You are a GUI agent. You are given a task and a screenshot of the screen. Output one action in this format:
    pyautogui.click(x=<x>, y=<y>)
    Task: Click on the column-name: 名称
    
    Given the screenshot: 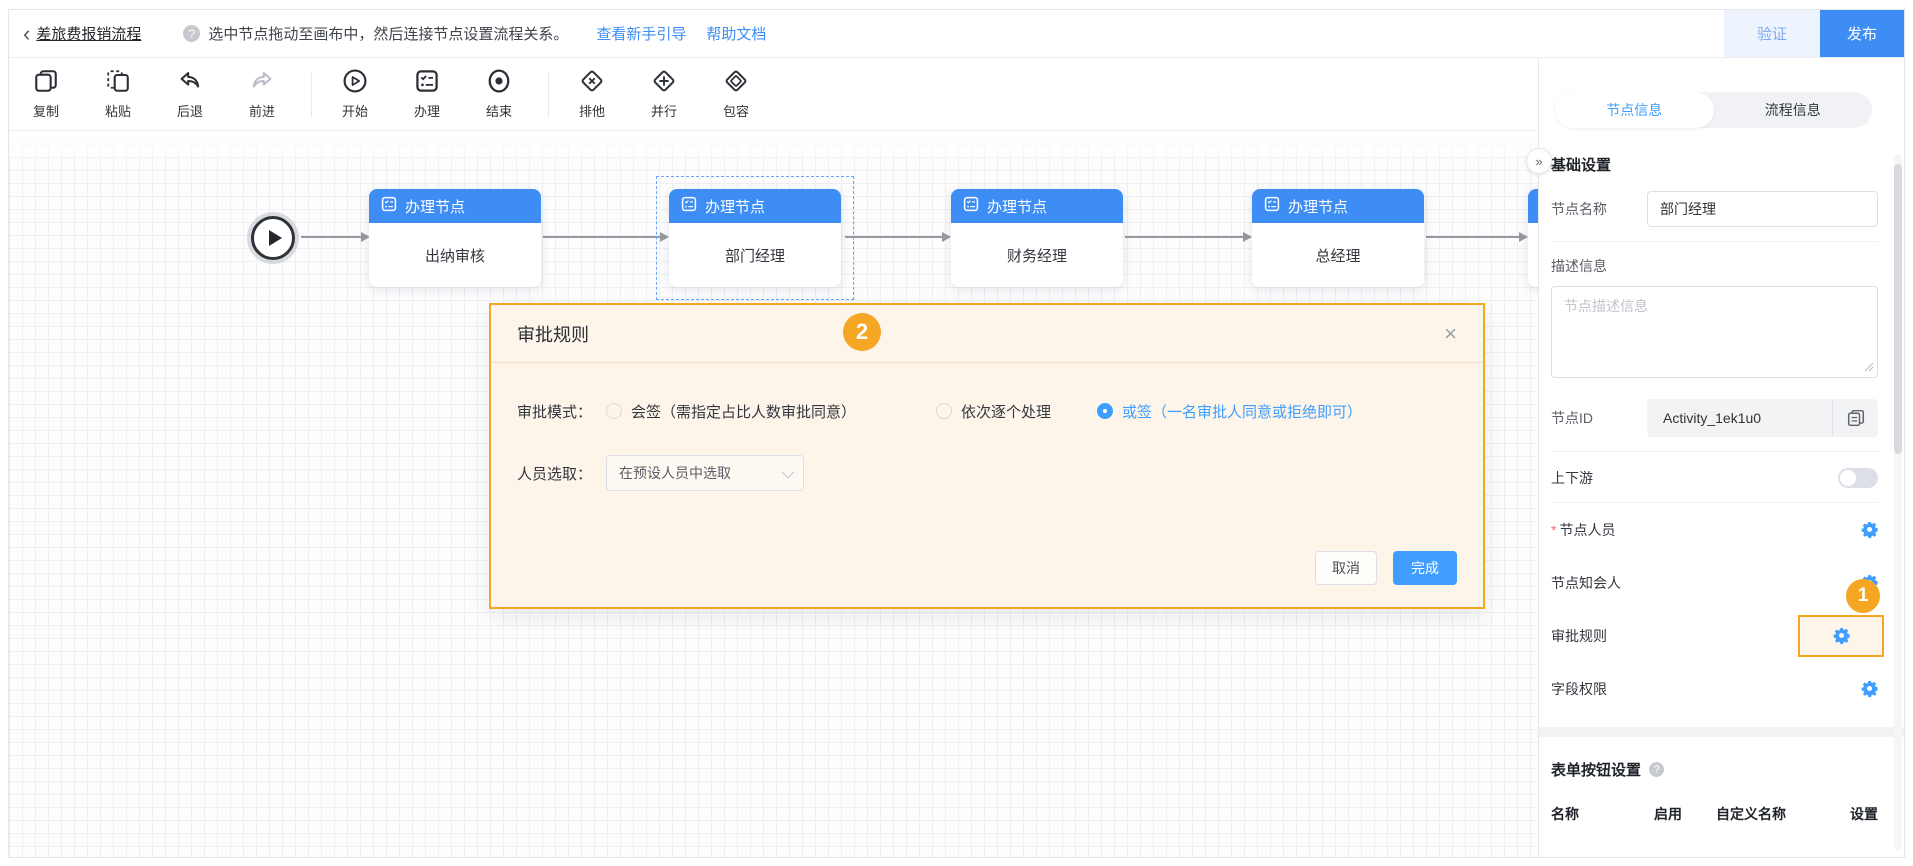 What is the action you would take?
    pyautogui.click(x=1565, y=814)
    